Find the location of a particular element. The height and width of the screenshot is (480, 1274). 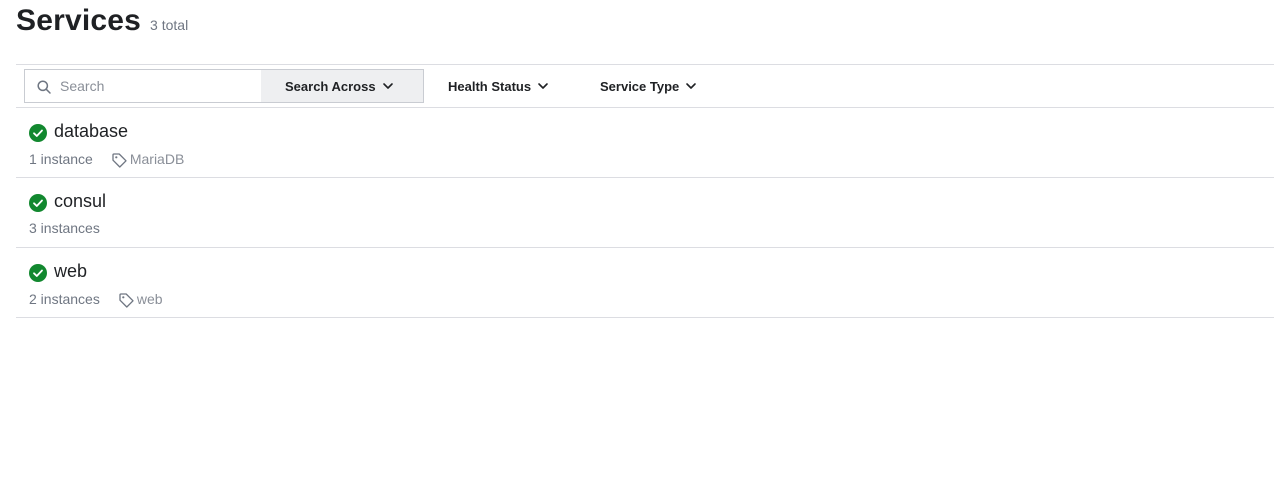

service-type-dropdown: Service Type is located at coordinates (648, 86).